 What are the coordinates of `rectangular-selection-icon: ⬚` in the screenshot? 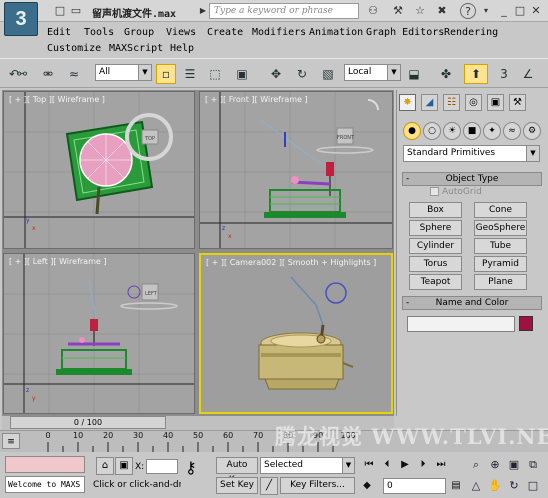 It's located at (215, 74).